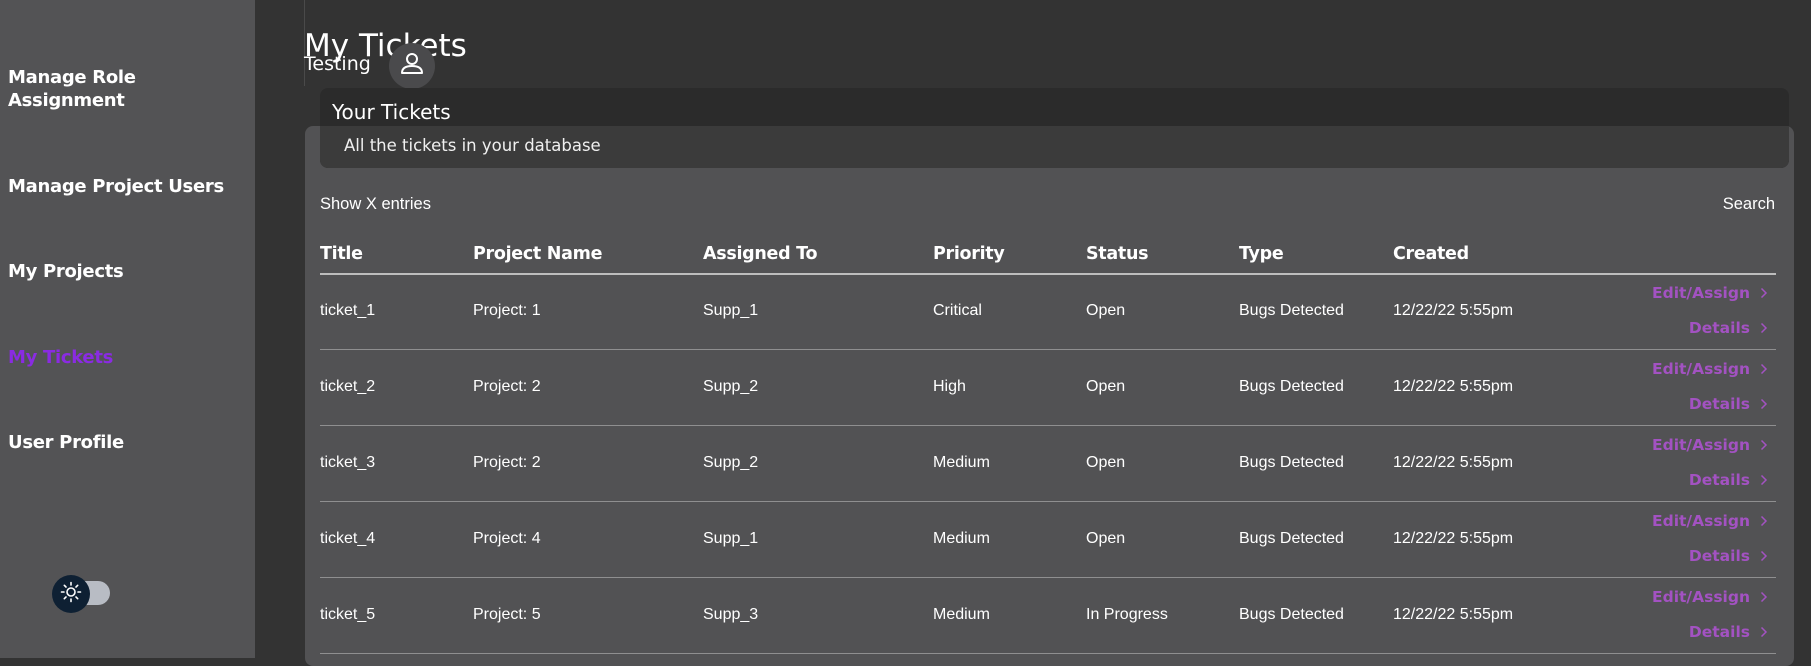 The image size is (1811, 666). I want to click on sidebar-item-manage-project-users: Manage Project Users, so click(123, 186).